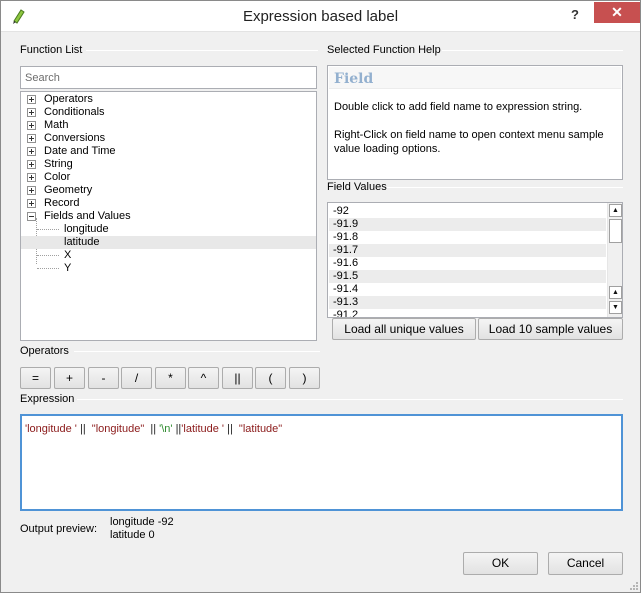 This screenshot has height=593, width=641. I want to click on tree-item-string: String, so click(168, 164).